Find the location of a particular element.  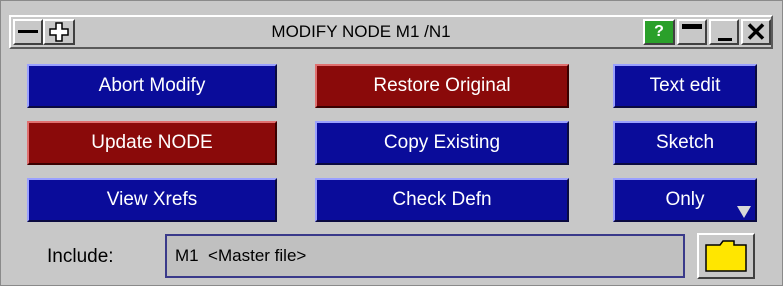

dropdown-arrow-icon is located at coordinates (744, 212).